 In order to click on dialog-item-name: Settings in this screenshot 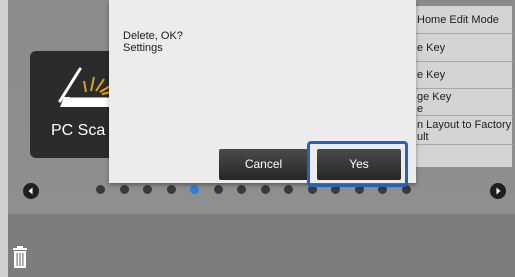, I will do `click(143, 48)`.